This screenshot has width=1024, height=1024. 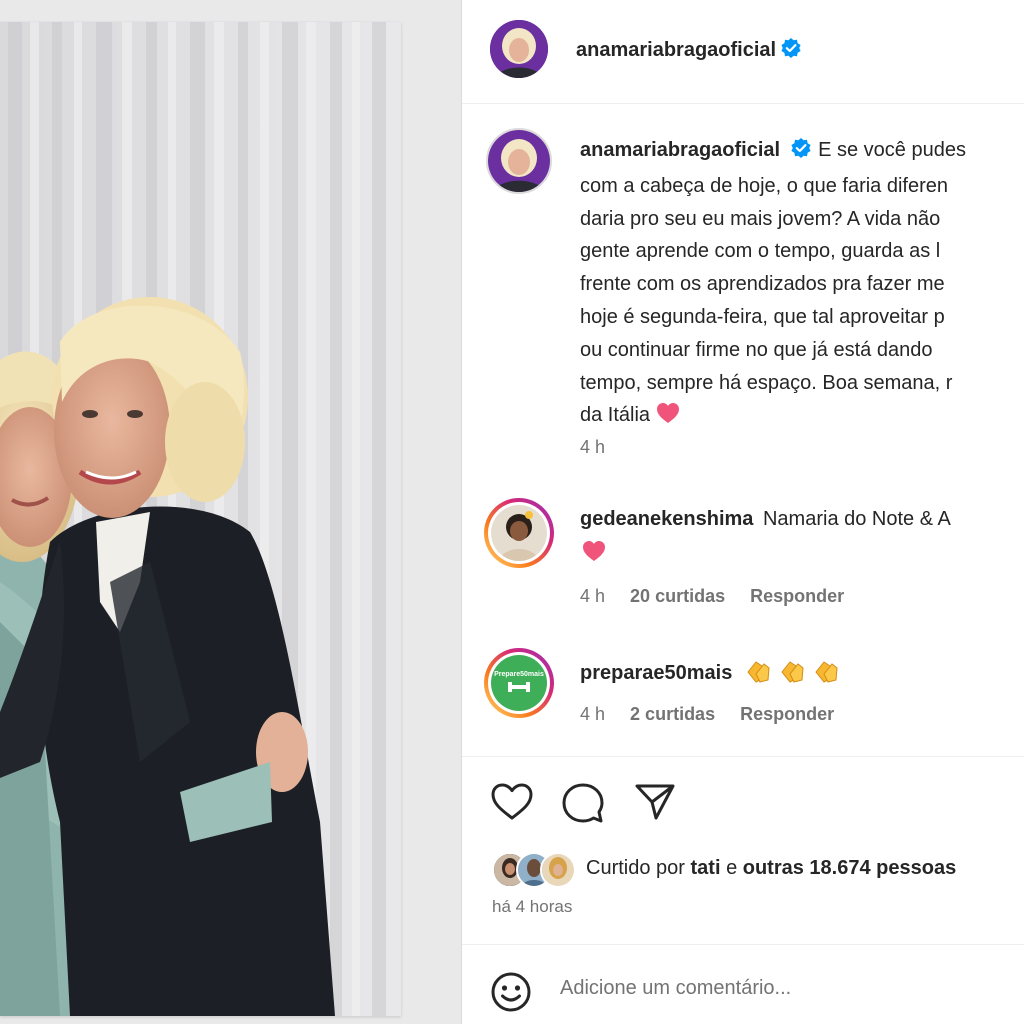 I want to click on liker-avatar, so click(x=558, y=870).